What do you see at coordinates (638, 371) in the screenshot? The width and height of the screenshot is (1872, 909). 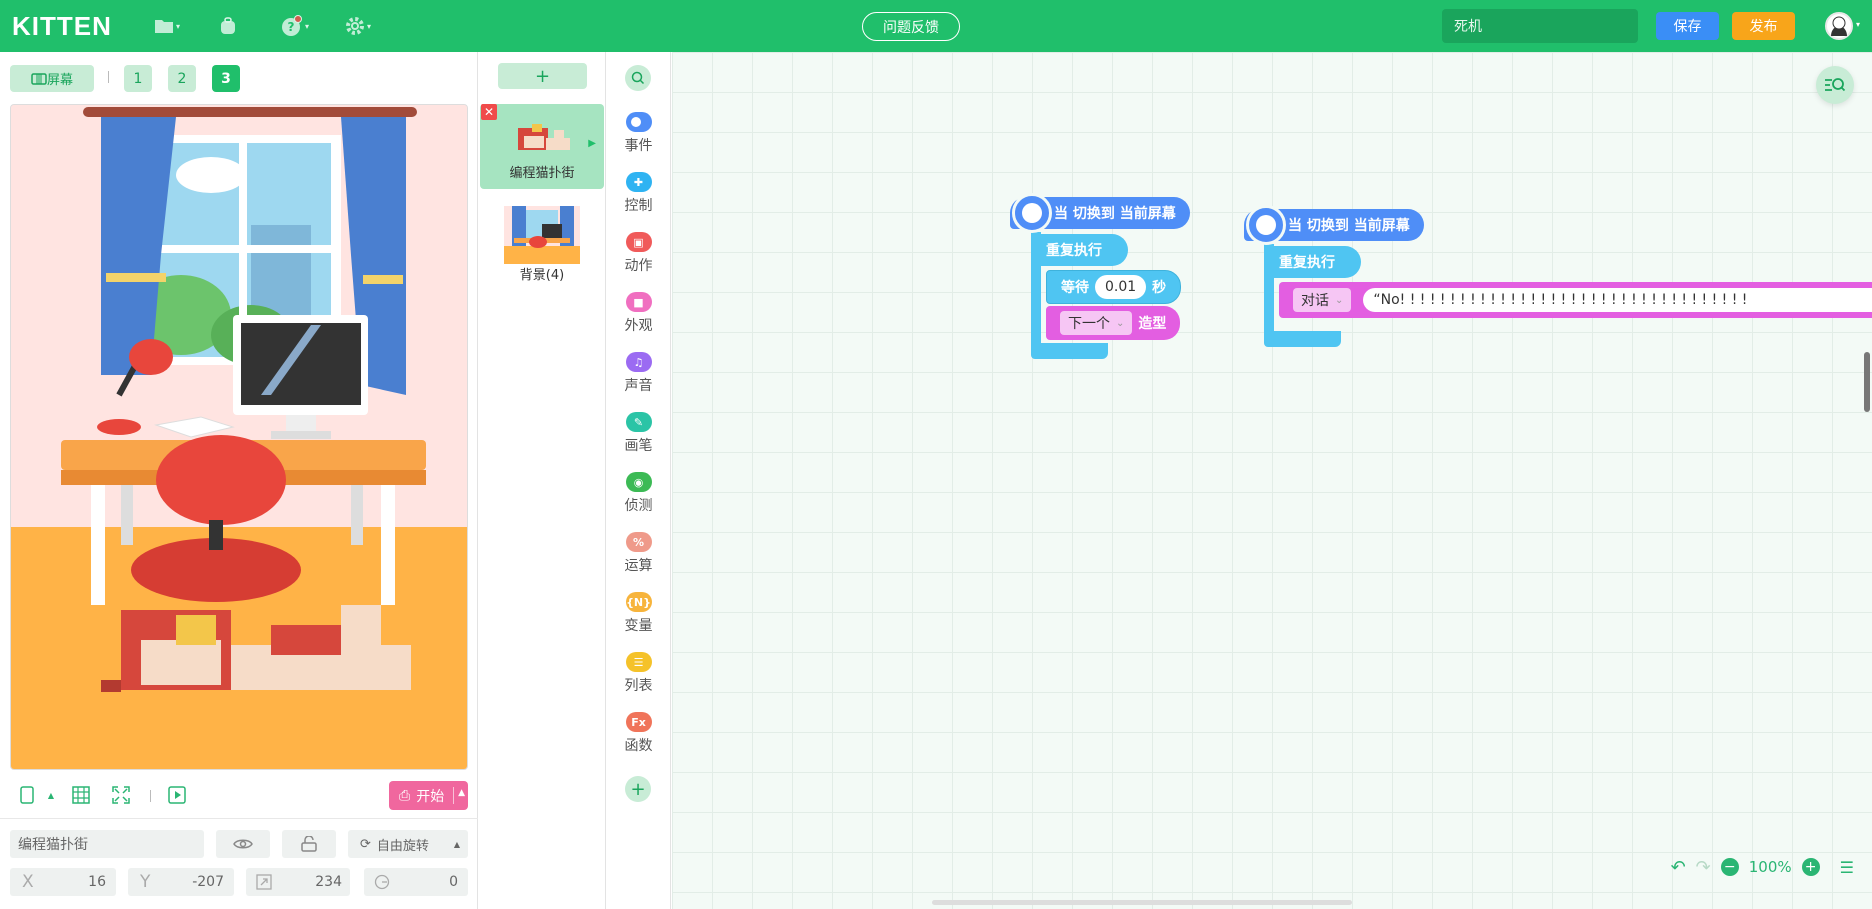 I see `category-sound: ♫ 声音` at bounding box center [638, 371].